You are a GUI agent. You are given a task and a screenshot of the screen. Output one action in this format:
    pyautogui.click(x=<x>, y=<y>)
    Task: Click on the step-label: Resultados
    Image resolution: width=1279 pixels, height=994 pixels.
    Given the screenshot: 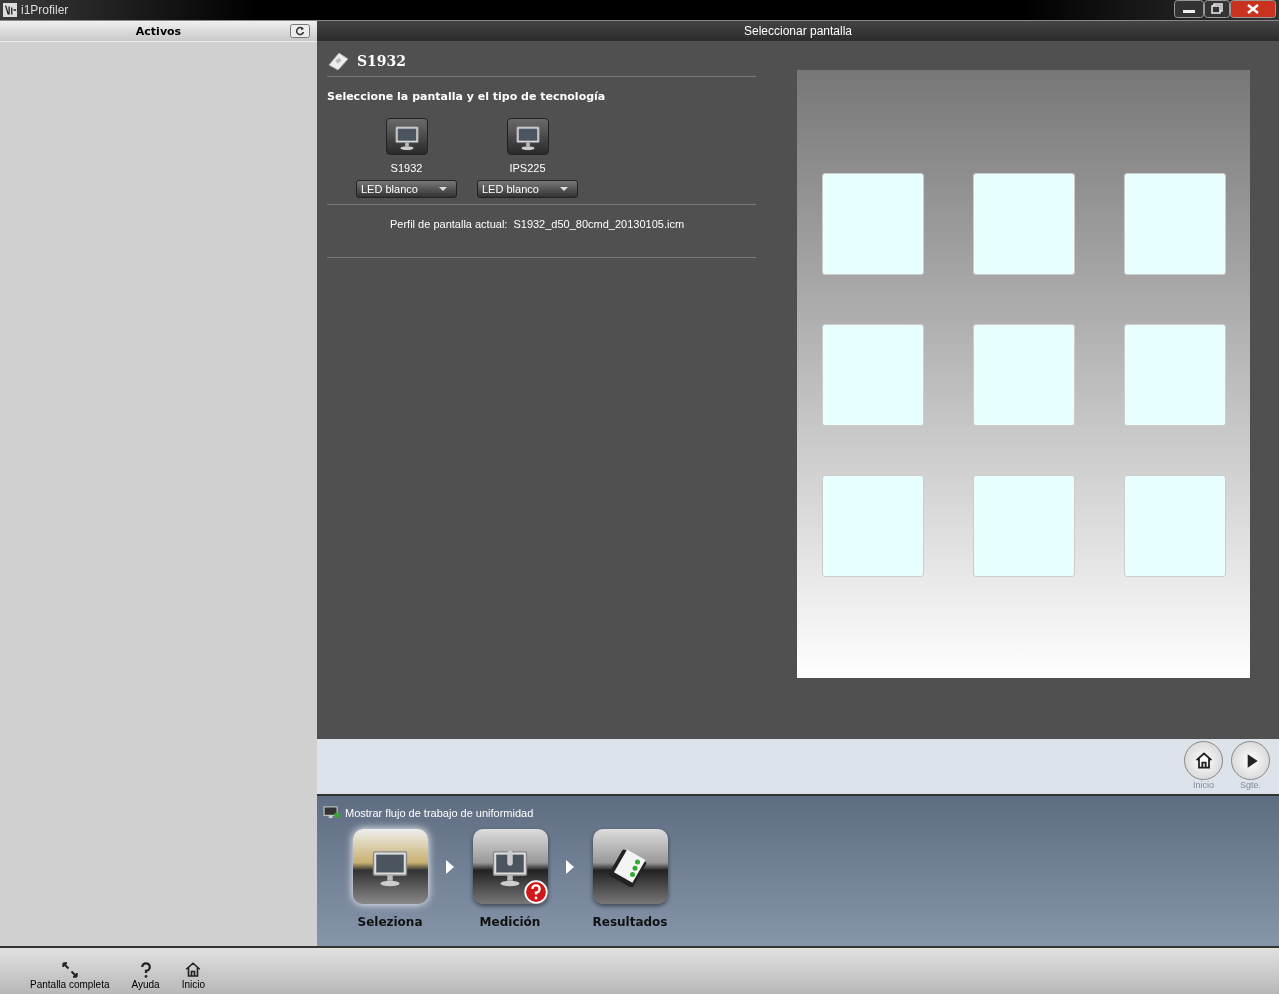 What is the action you would take?
    pyautogui.click(x=630, y=922)
    